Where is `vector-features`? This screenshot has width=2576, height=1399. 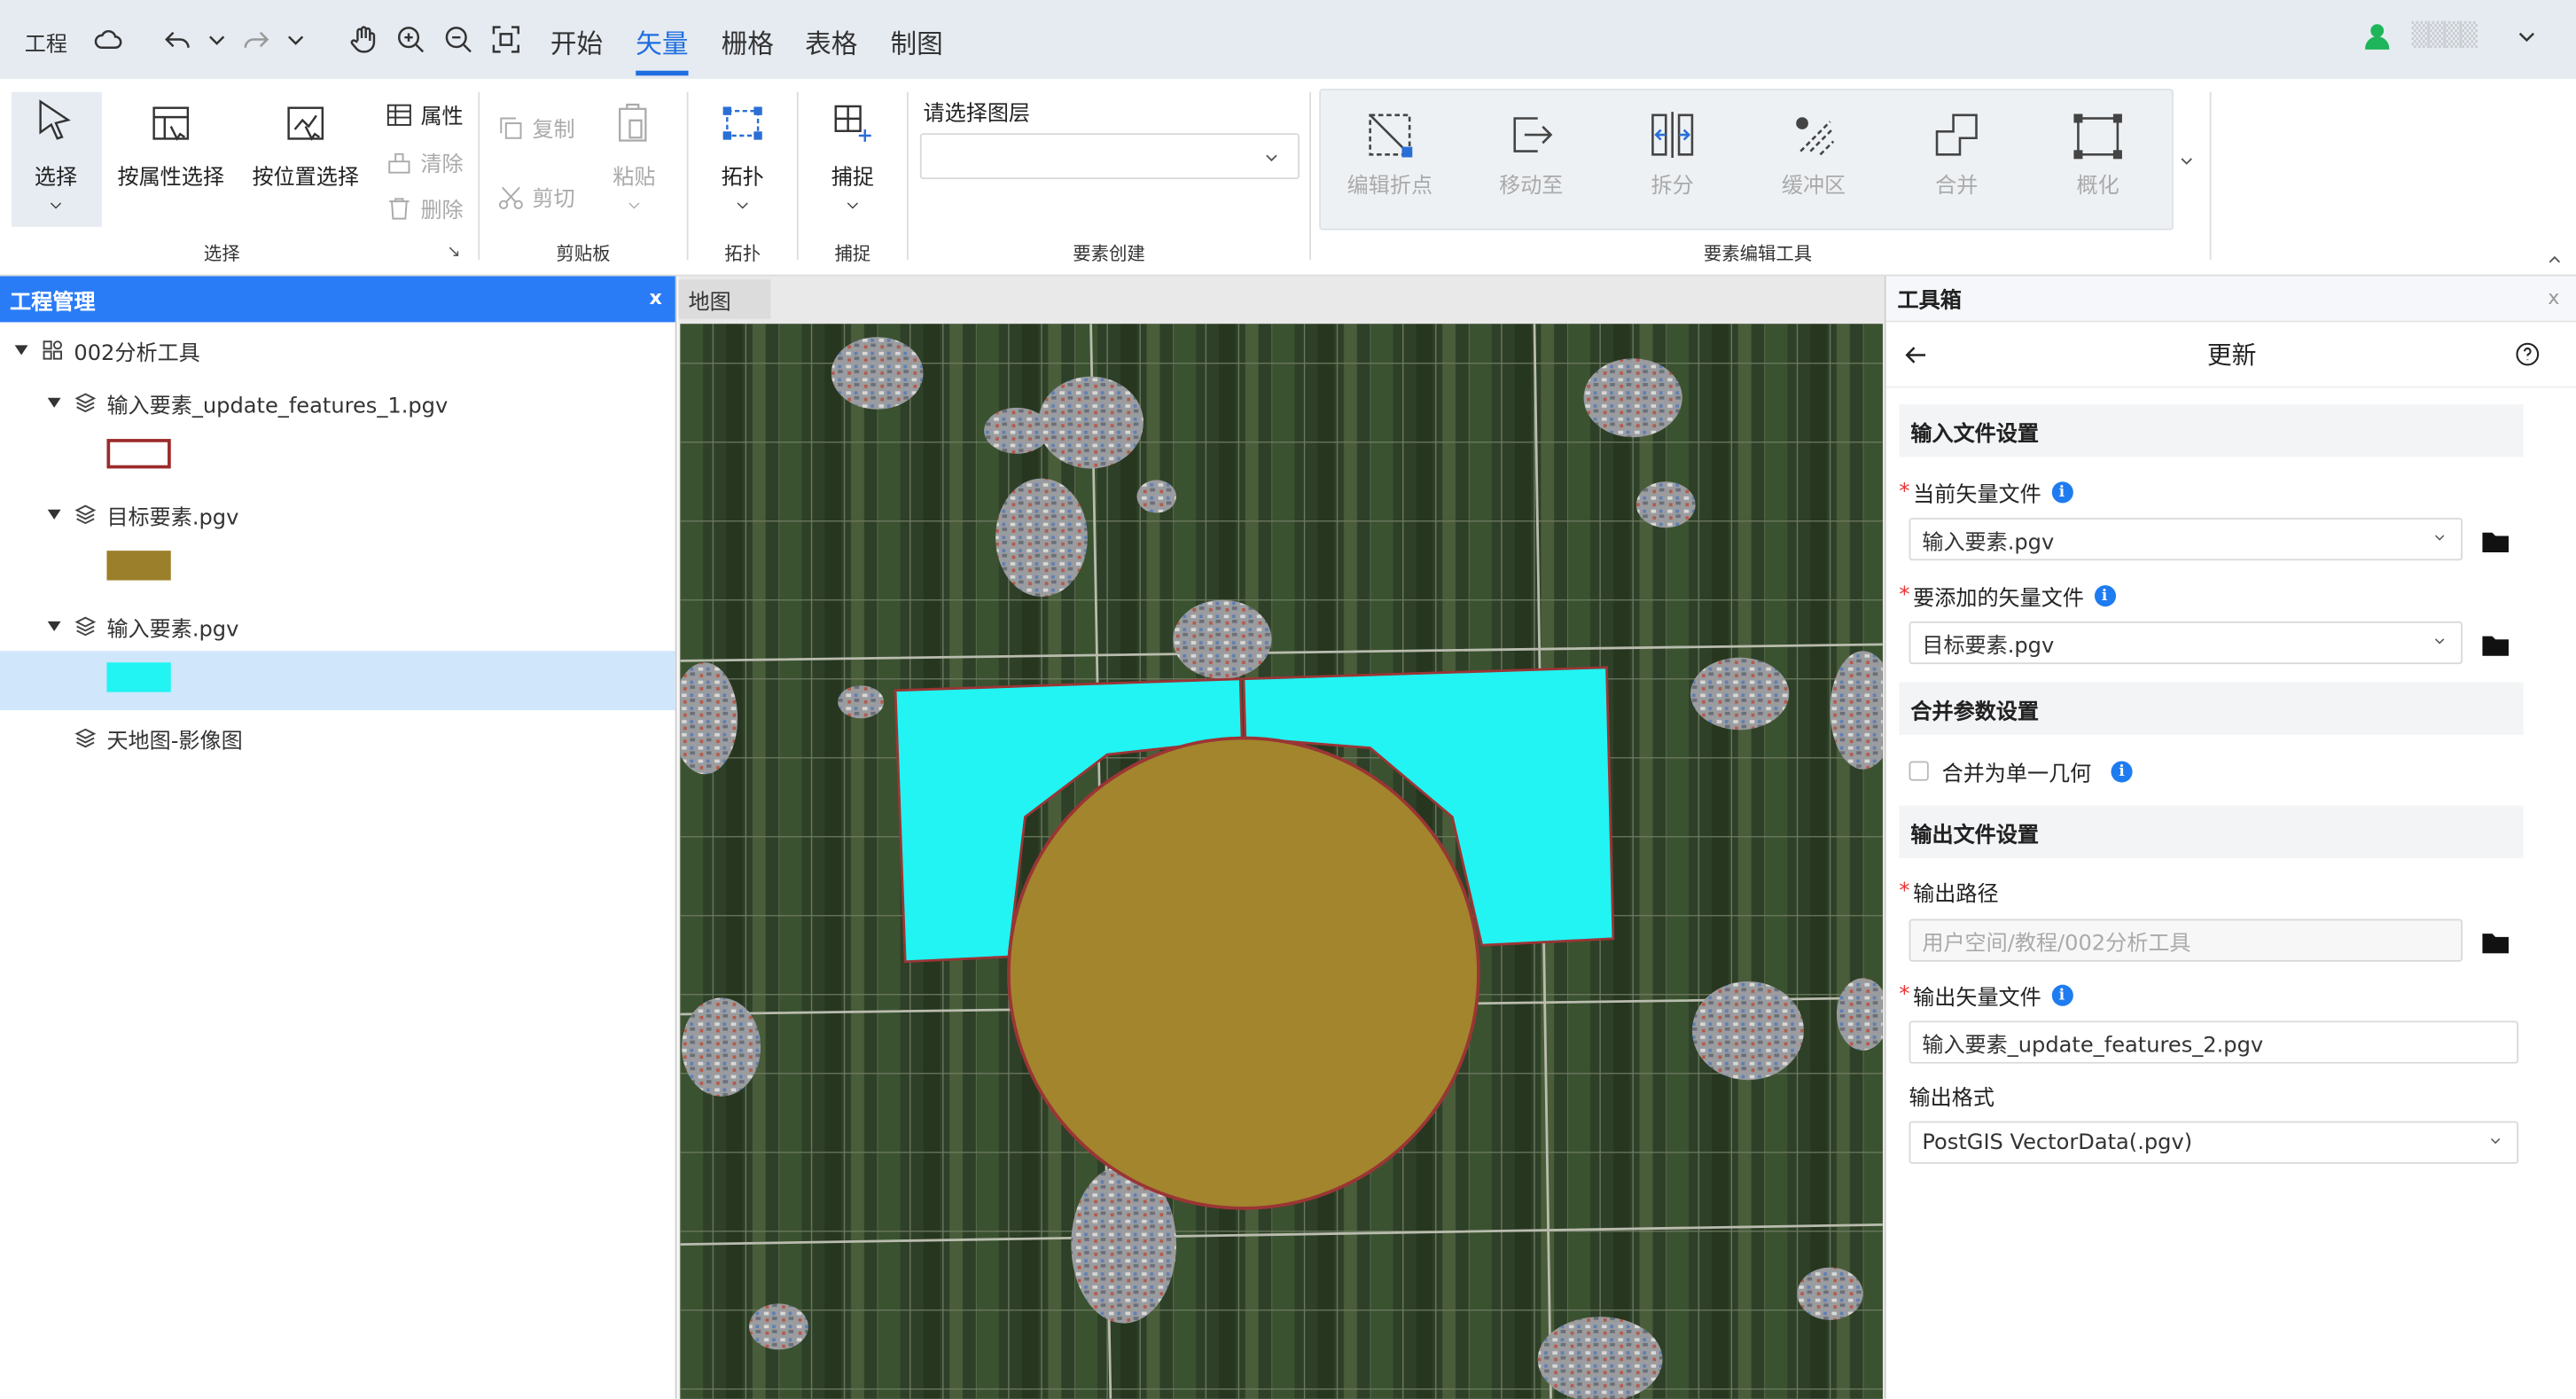
vector-features is located at coordinates (1254, 938).